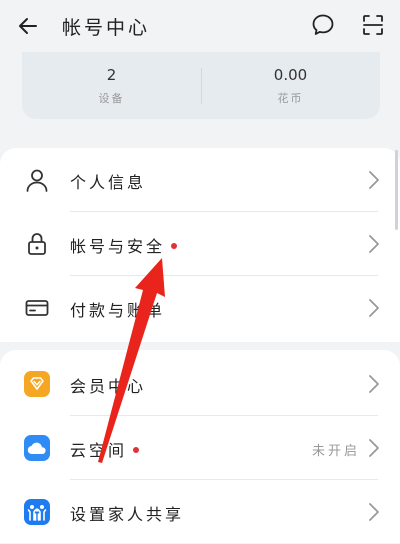  I want to click on account-stats-card: 2 设备 0.00 花币, so click(201, 85).